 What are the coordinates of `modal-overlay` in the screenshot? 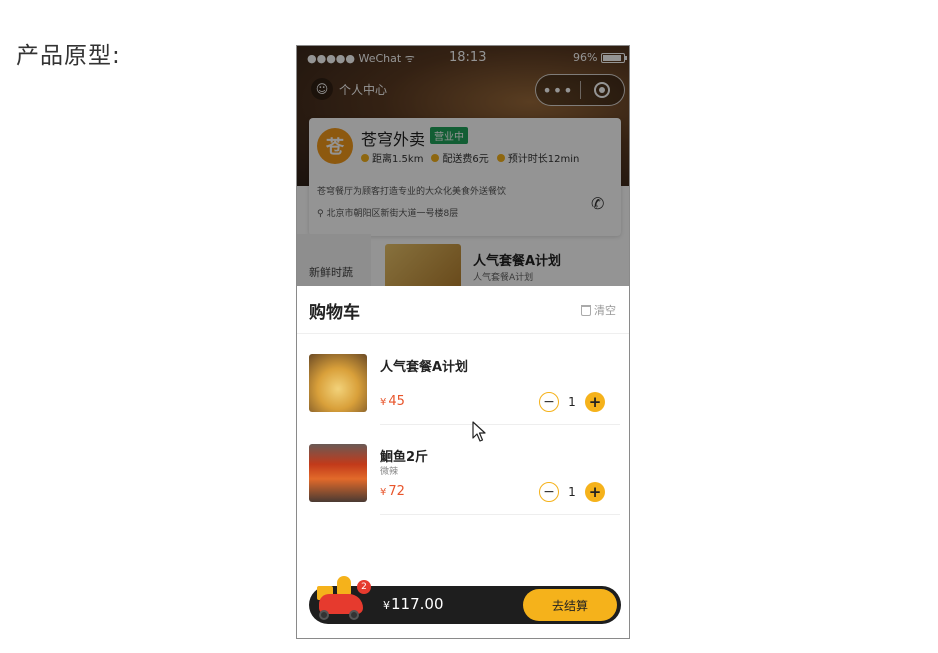 It's located at (463, 166).